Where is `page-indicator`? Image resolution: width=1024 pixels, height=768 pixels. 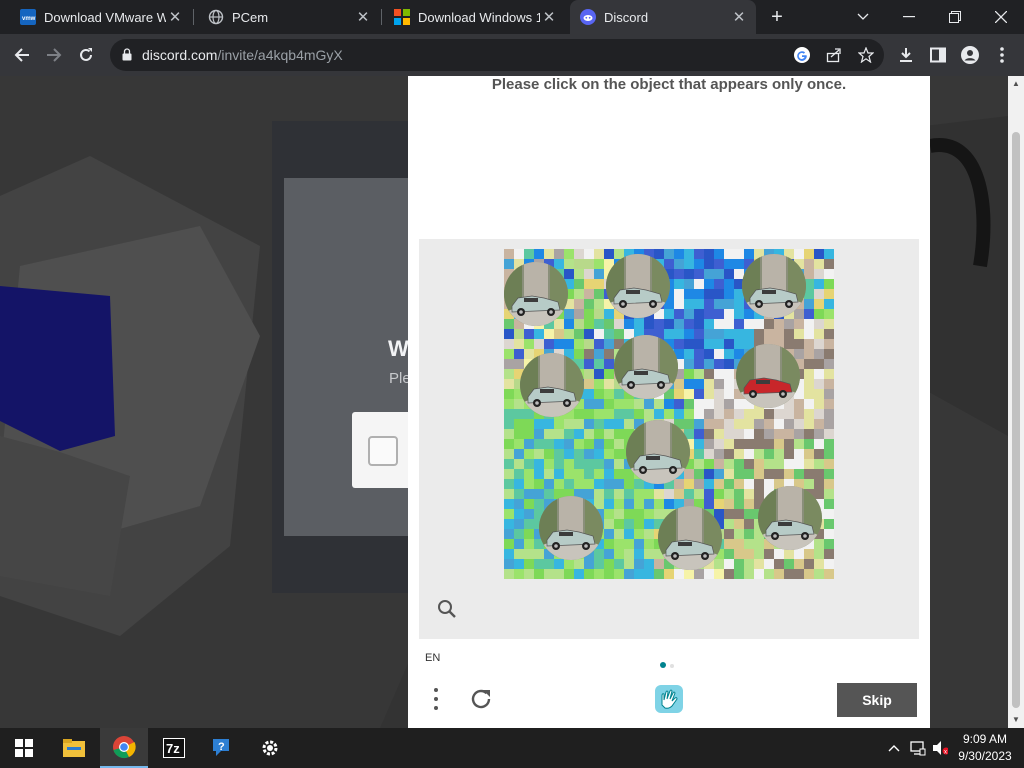
page-indicator is located at coordinates (669, 664).